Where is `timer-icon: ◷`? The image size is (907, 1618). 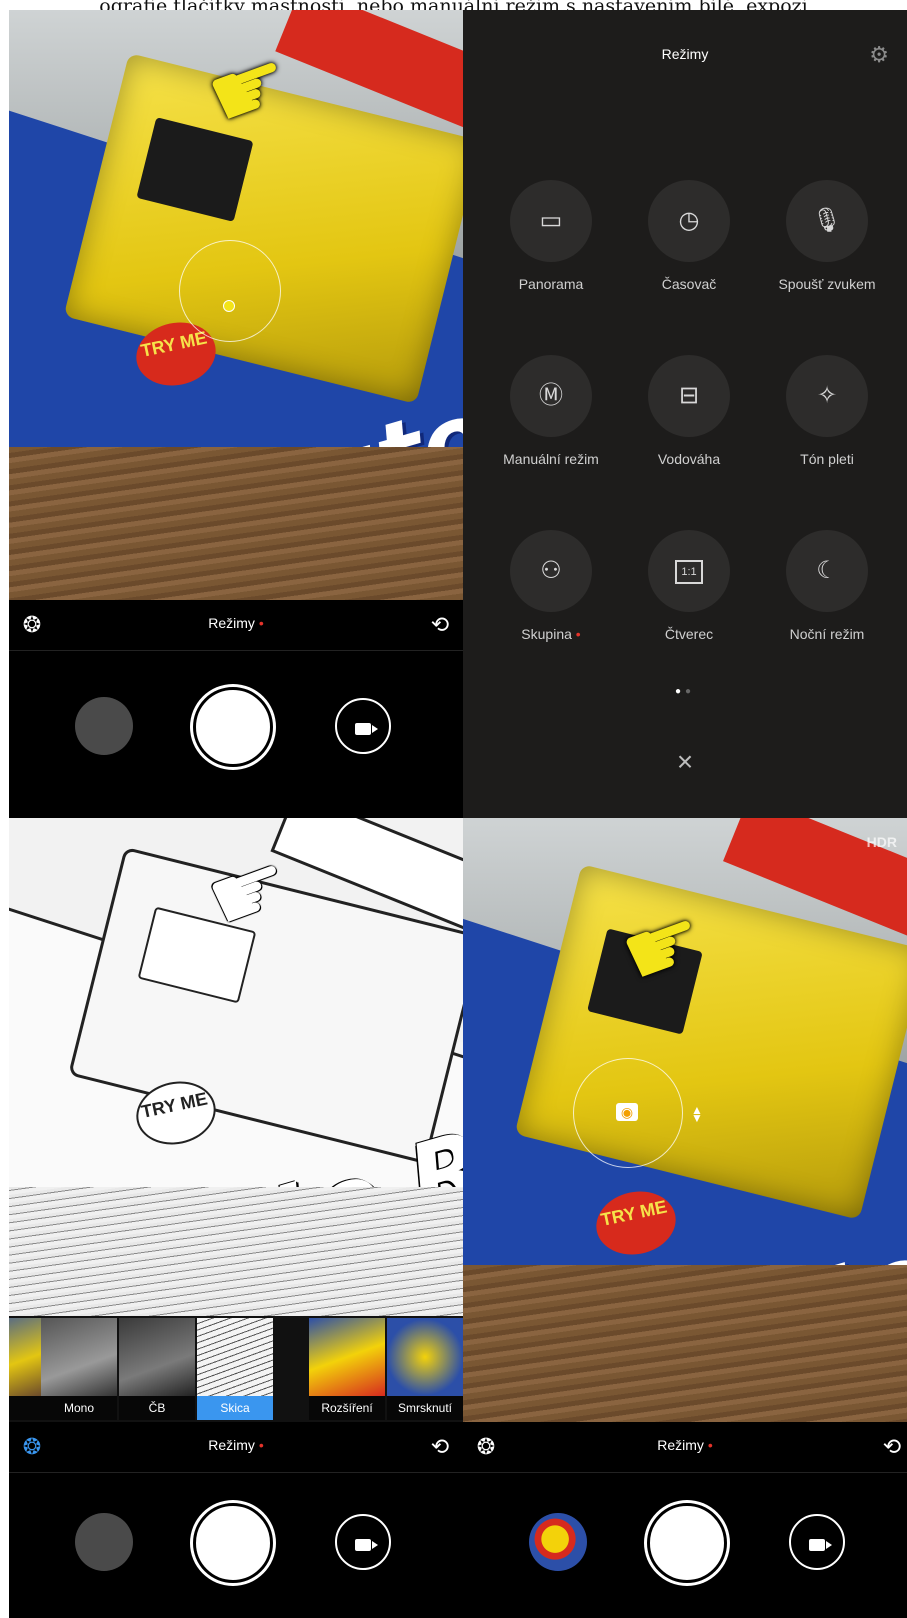 timer-icon: ◷ is located at coordinates (689, 221).